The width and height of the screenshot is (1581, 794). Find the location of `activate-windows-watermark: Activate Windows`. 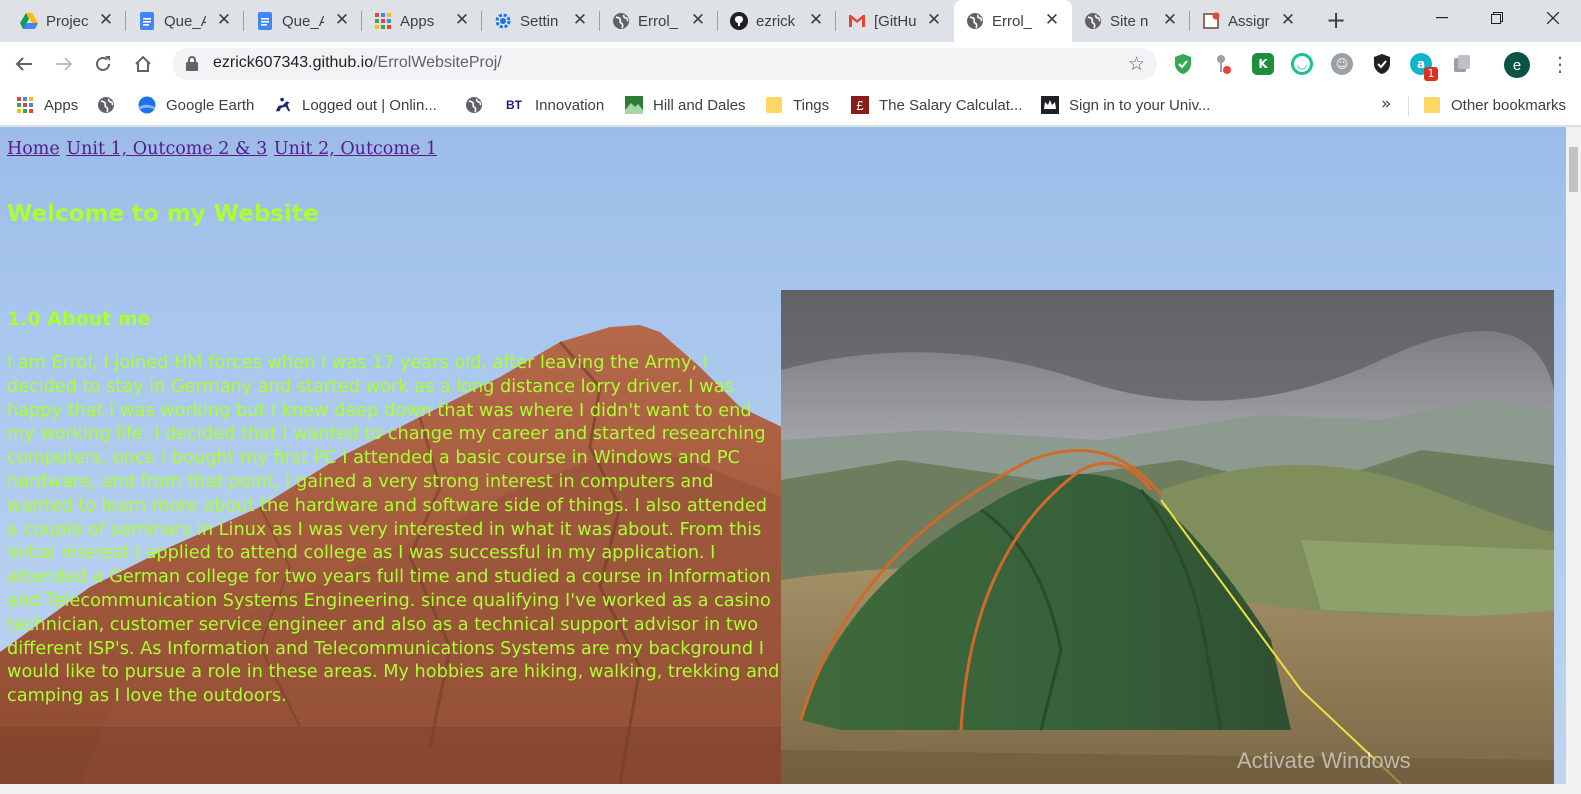

activate-windows-watermark: Activate Windows is located at coordinates (1324, 760).